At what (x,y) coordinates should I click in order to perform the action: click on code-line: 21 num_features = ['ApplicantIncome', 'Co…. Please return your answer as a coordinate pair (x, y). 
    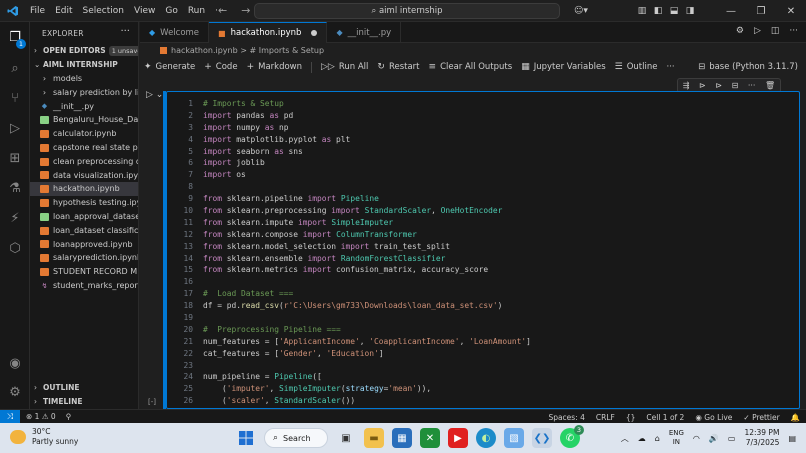
    Looking at the image, I should click on (483, 342).